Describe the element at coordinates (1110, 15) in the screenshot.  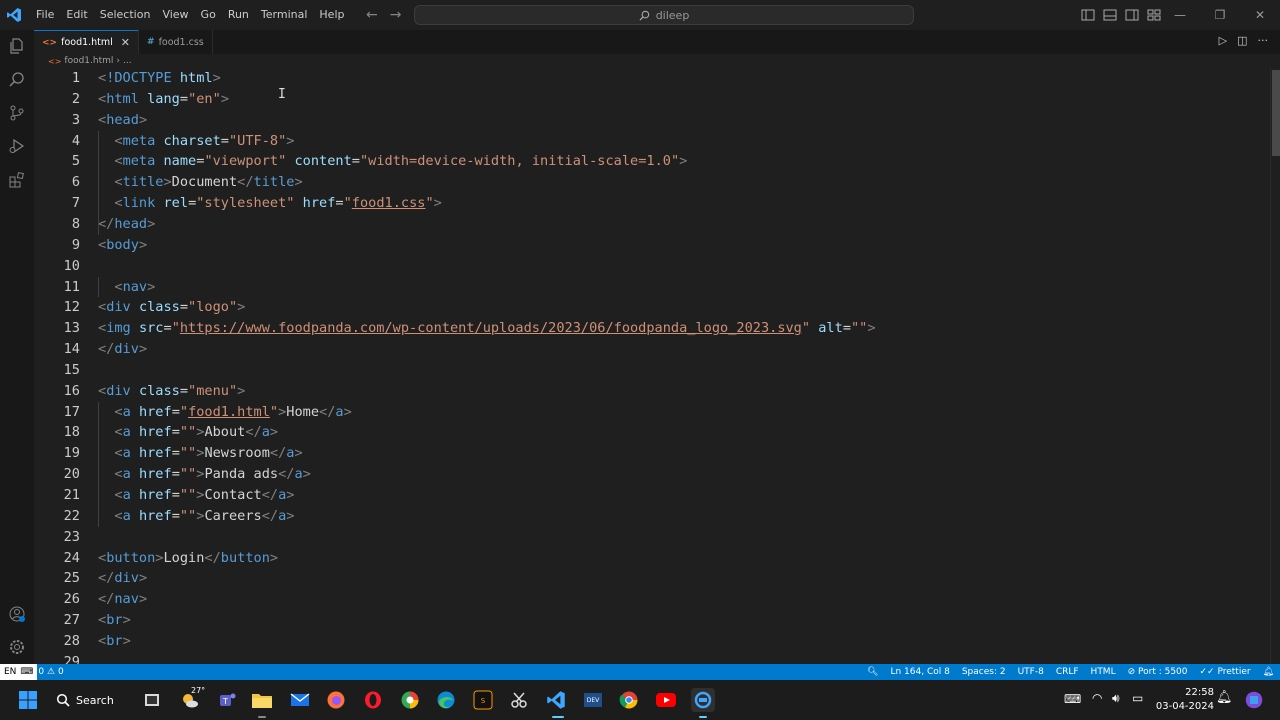
I see `toggle-panel-icon` at that location.